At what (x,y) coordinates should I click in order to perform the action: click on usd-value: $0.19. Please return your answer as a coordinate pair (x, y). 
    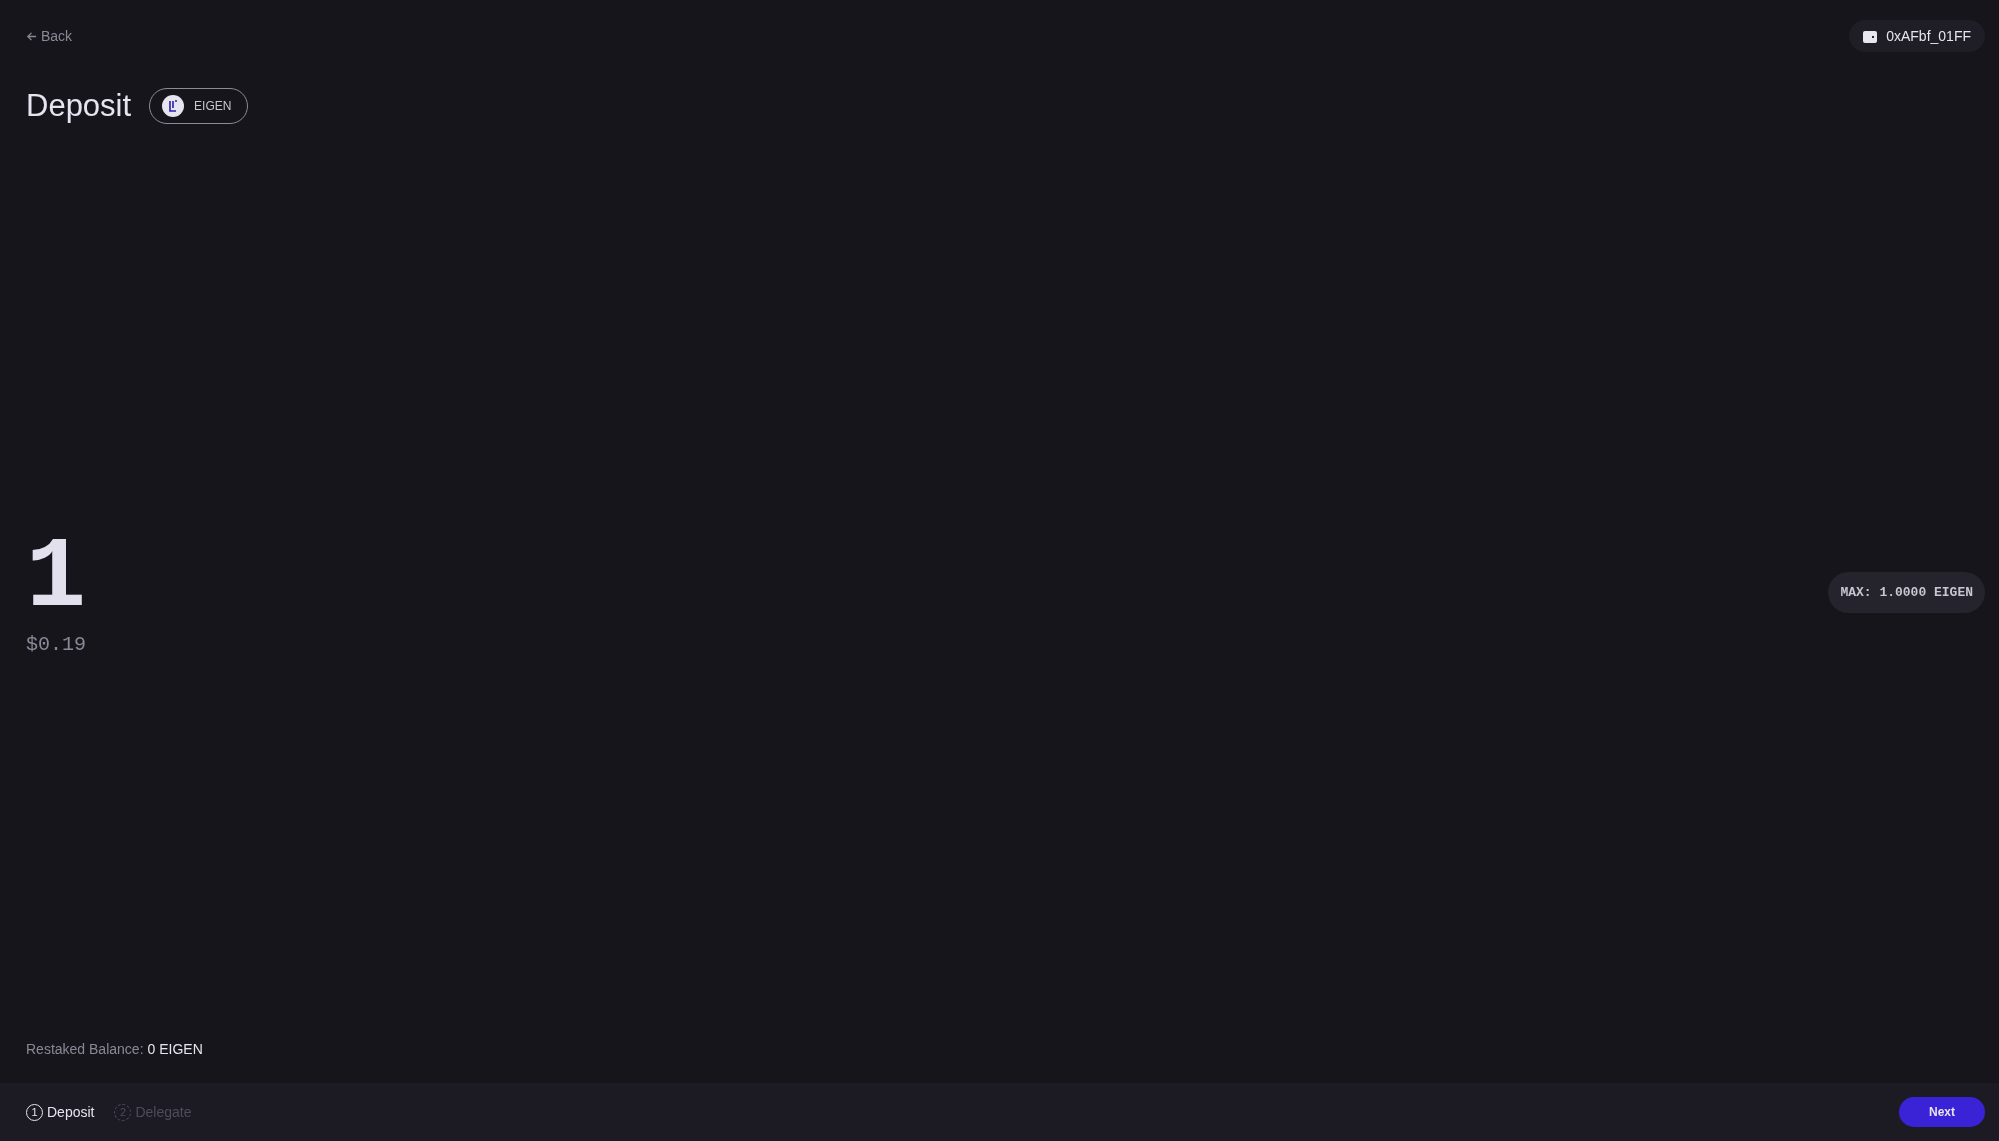
    Looking at the image, I should click on (56, 644).